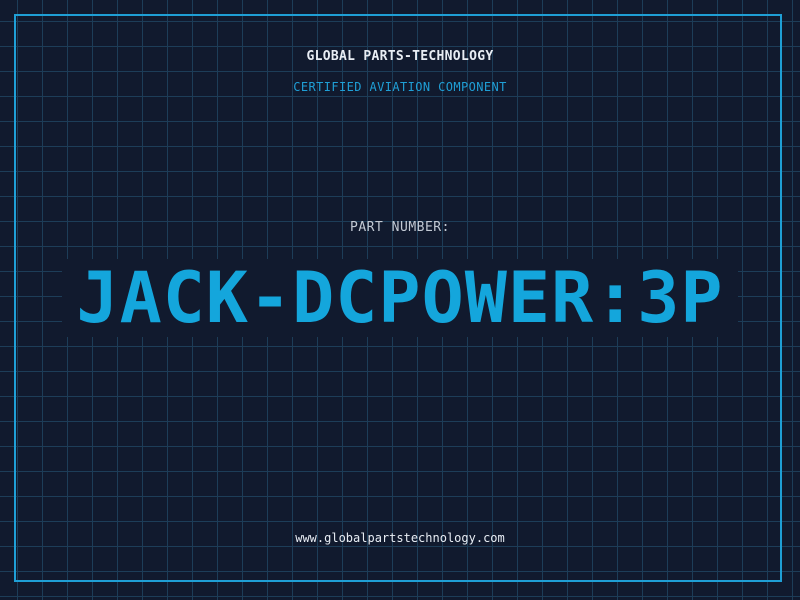 The height and width of the screenshot is (600, 800). What do you see at coordinates (400, 56) in the screenshot?
I see `brand-title: GLOBAL PARTS-TECHNOLOGY` at bounding box center [400, 56].